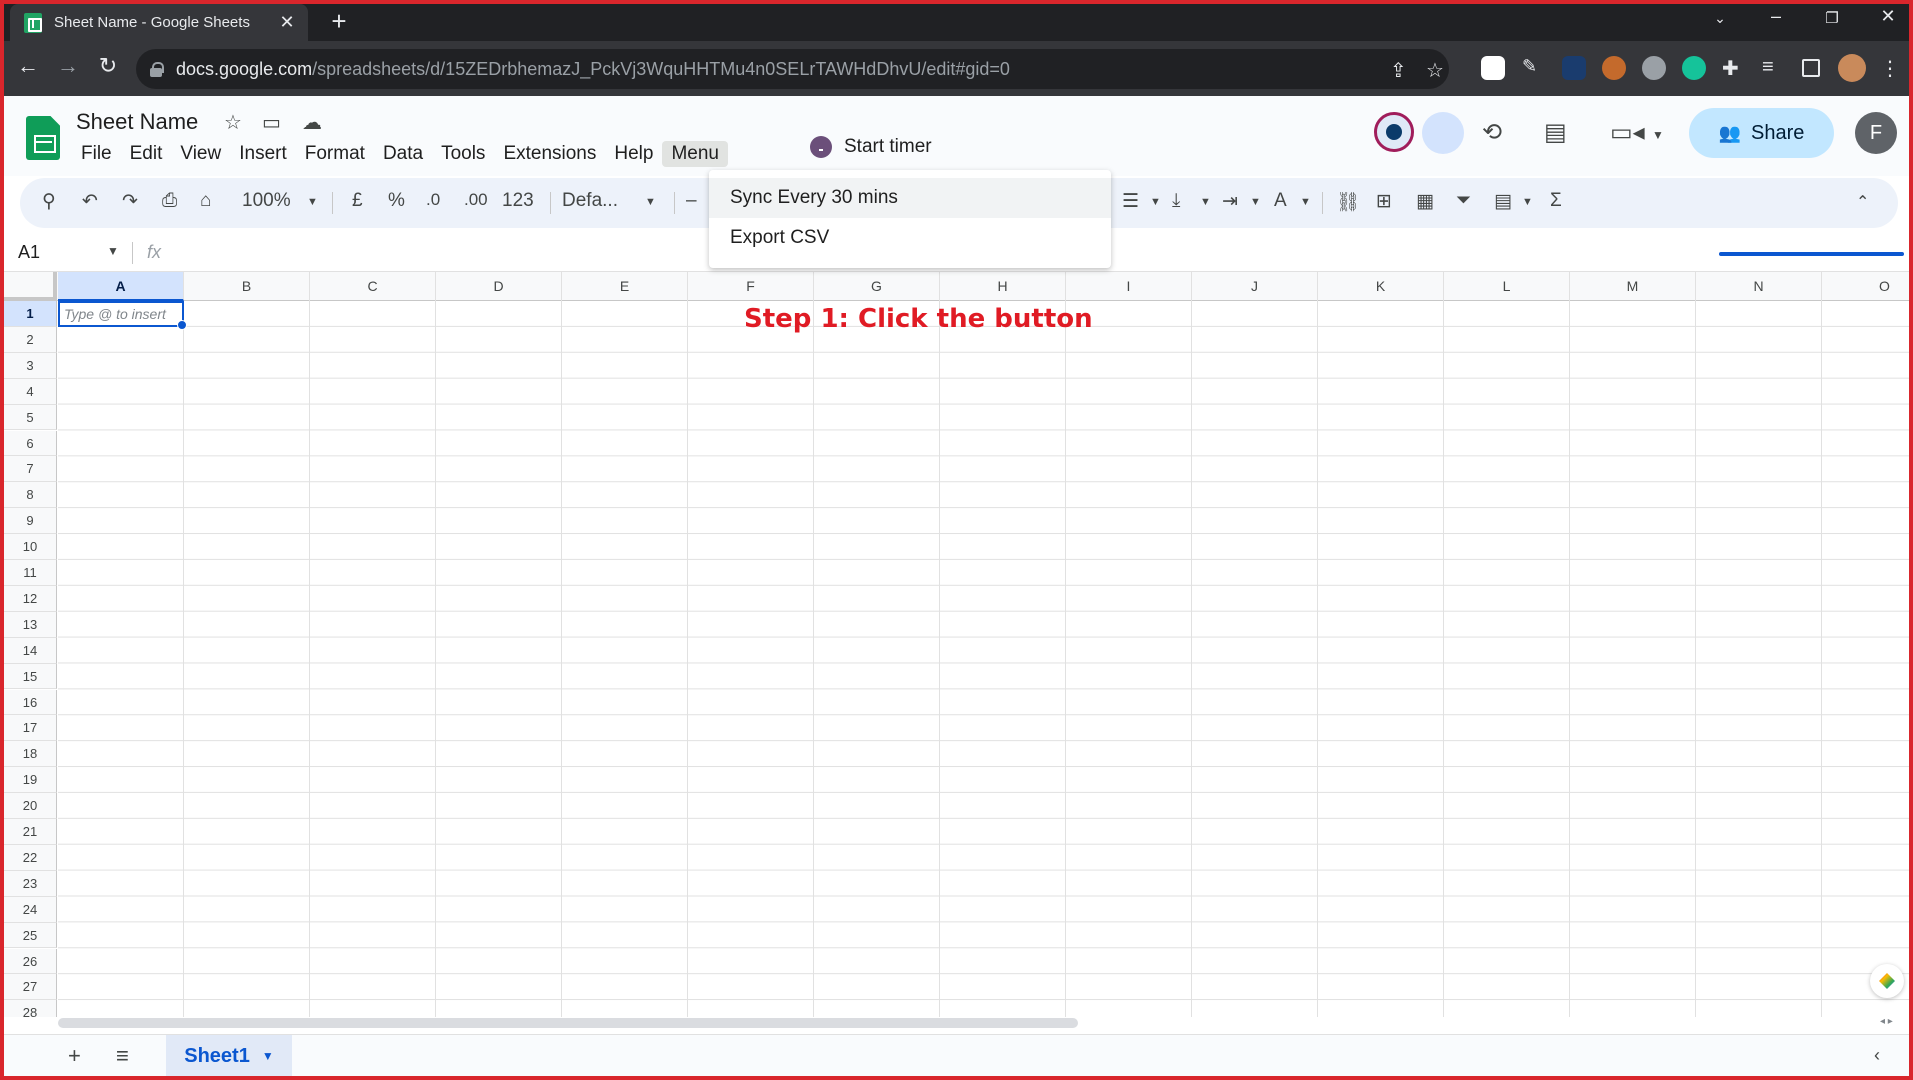 The image size is (1913, 1080). What do you see at coordinates (1633, 286) in the screenshot?
I see `column-header-m: M` at bounding box center [1633, 286].